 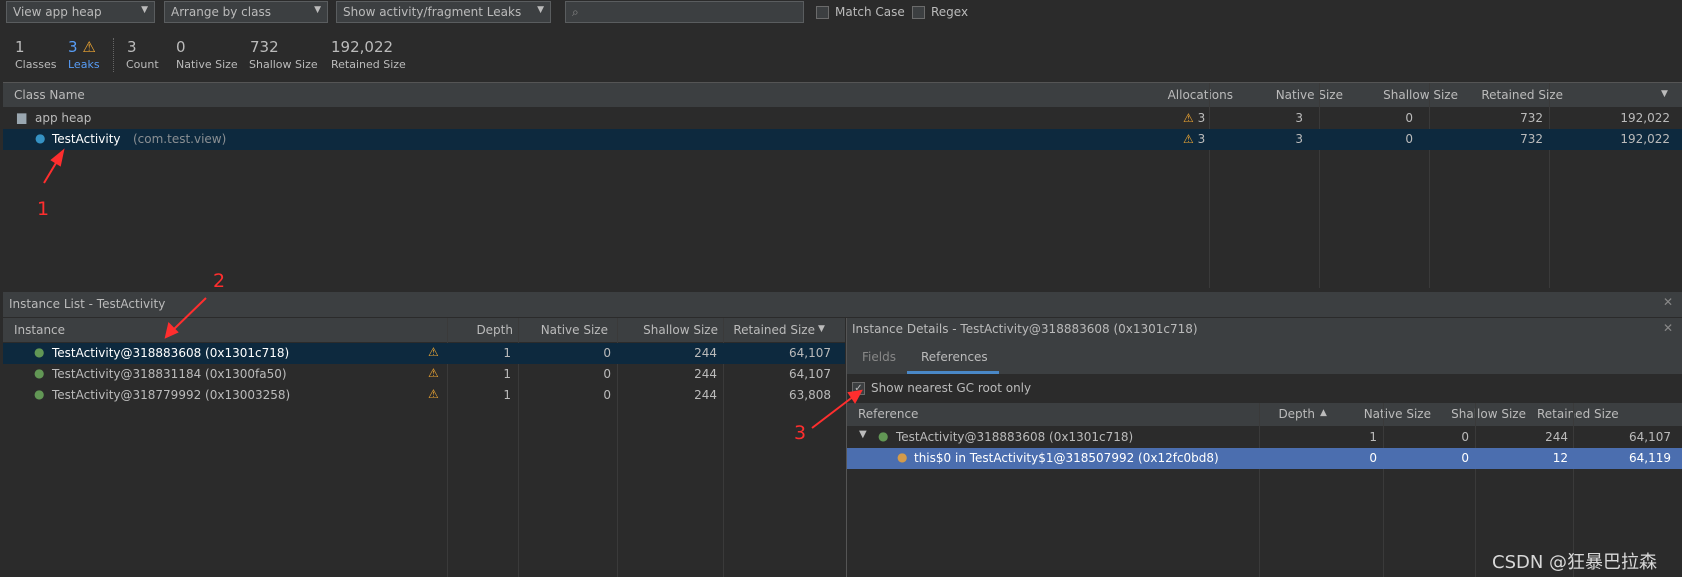 What do you see at coordinates (800, 433) in the screenshot?
I see `annotation-label-3: 3` at bounding box center [800, 433].